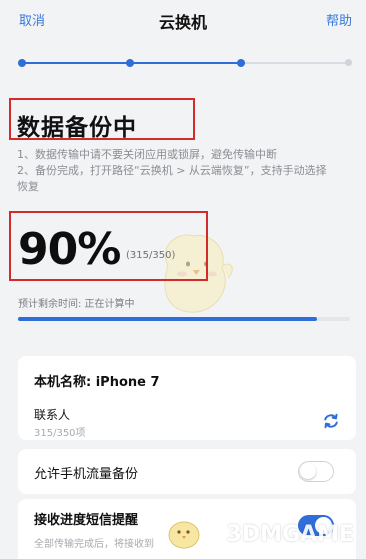  I want to click on navigation-bar: 取消 云换机 帮助, so click(183, 21).